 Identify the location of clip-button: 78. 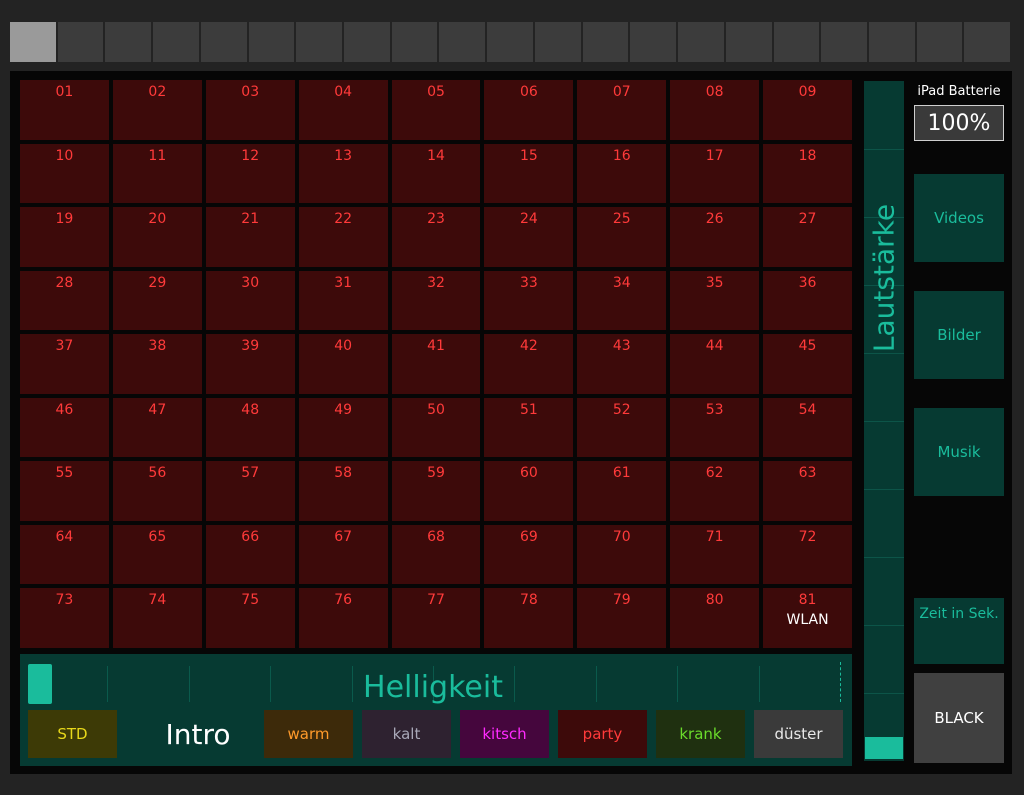
(529, 618).